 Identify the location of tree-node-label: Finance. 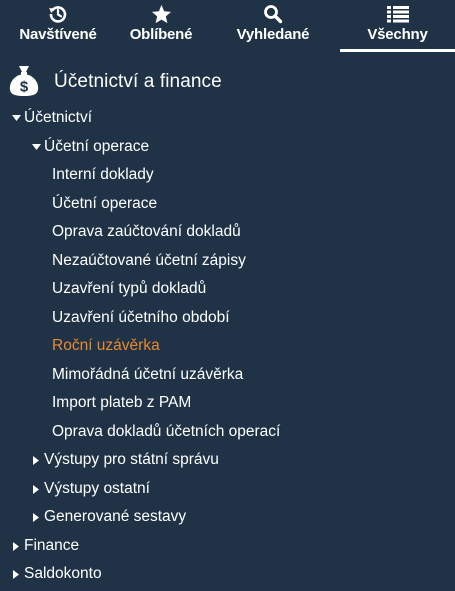
(52, 545).